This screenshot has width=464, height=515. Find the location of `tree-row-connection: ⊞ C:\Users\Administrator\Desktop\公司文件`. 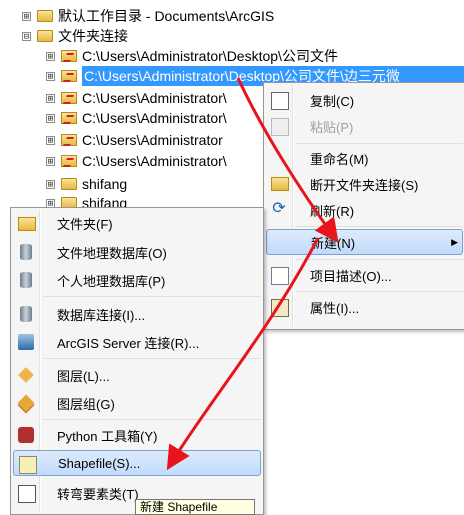

tree-row-connection: ⊞ C:\Users\Administrator\Desktop\公司文件 is located at coordinates (192, 56).